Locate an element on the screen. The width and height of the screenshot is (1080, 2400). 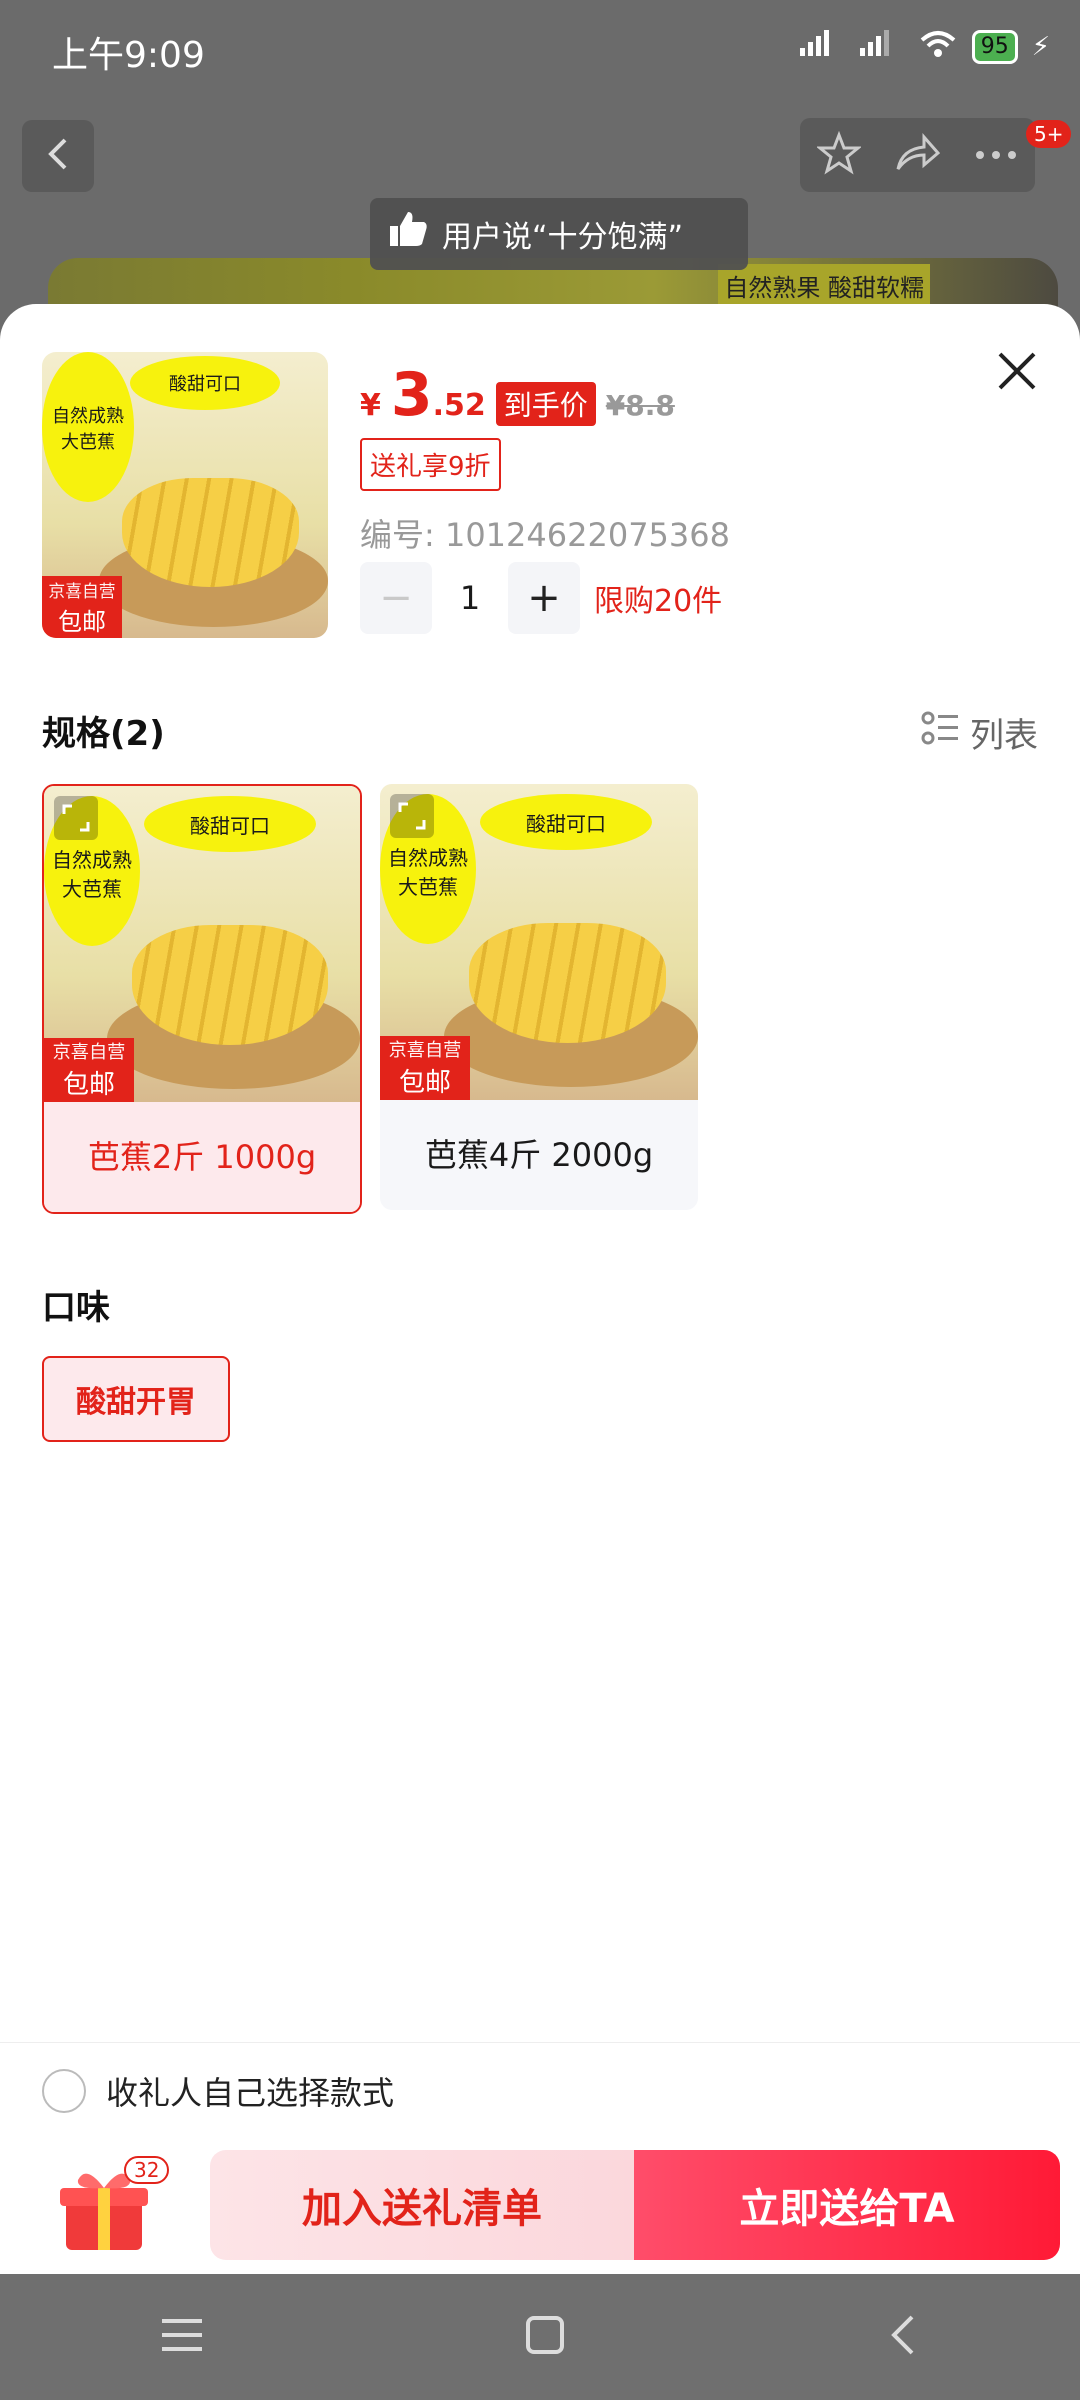
gift-count-badge: 32 is located at coordinates (147, 2170).